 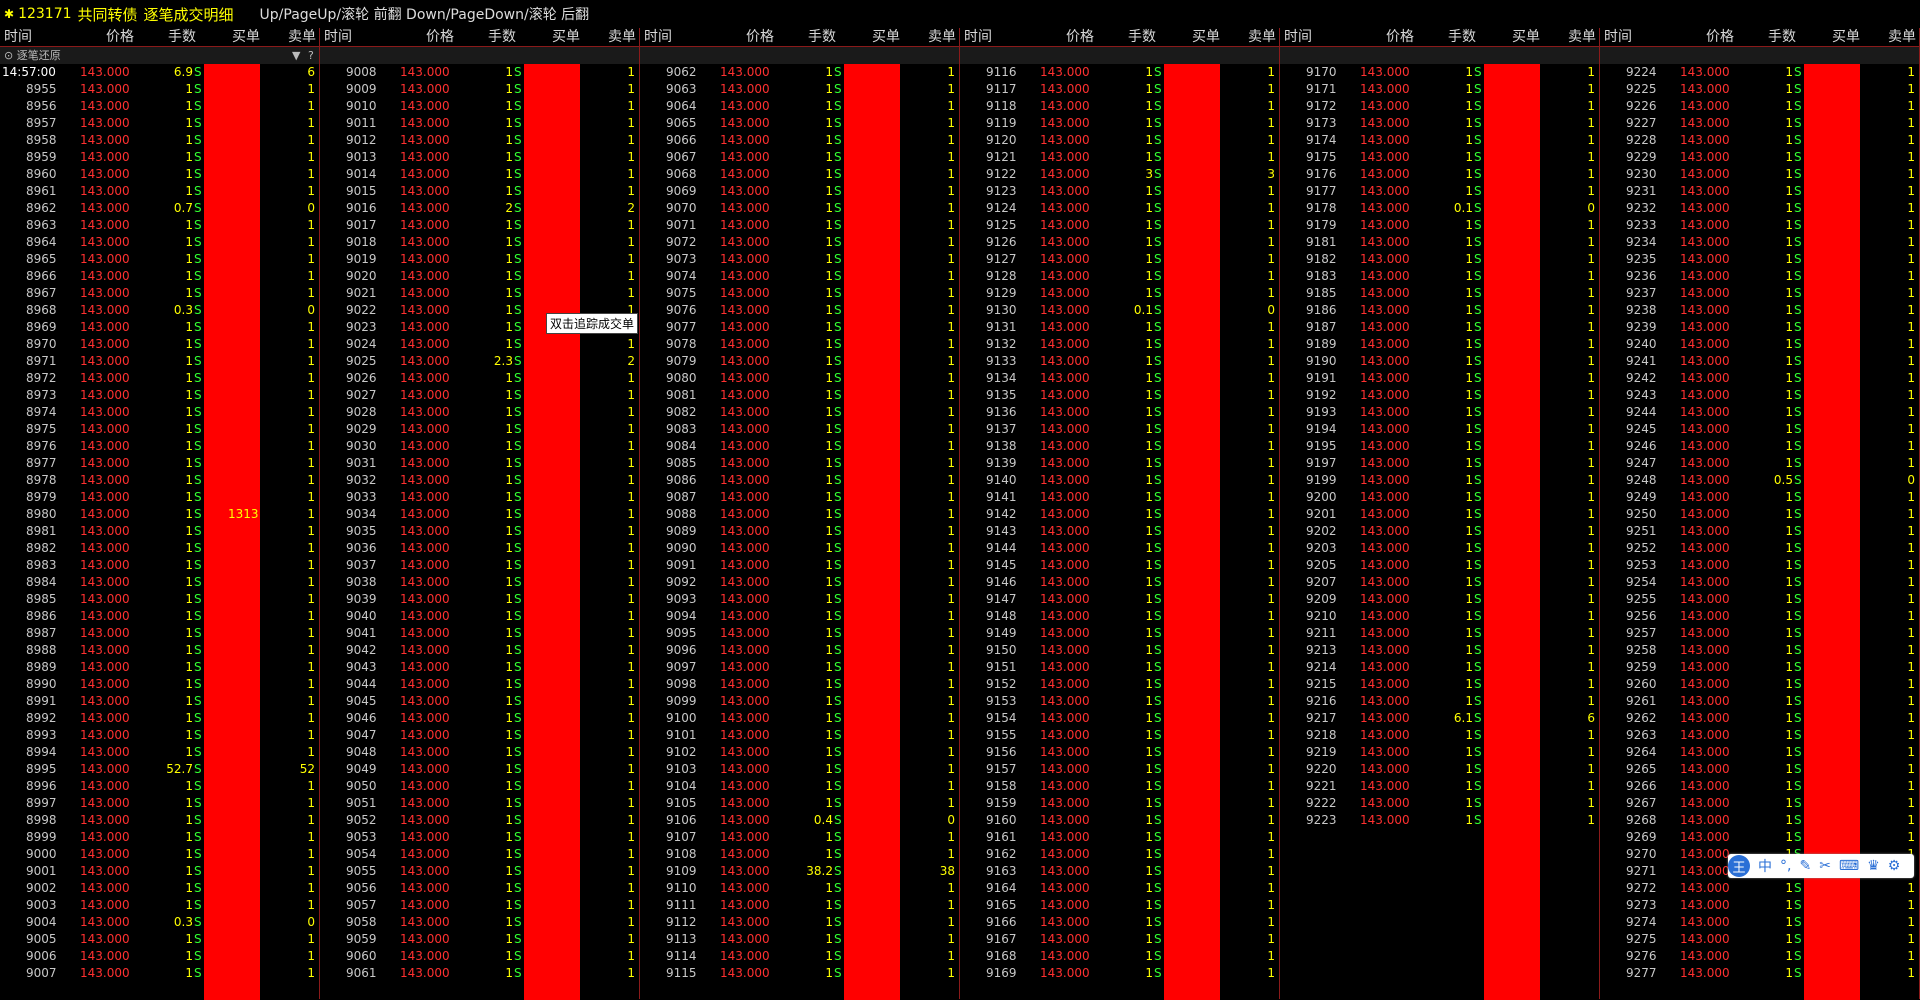 I want to click on tick-row: 9106 143.000 0.4 S 0, so click(x=799, y=820).